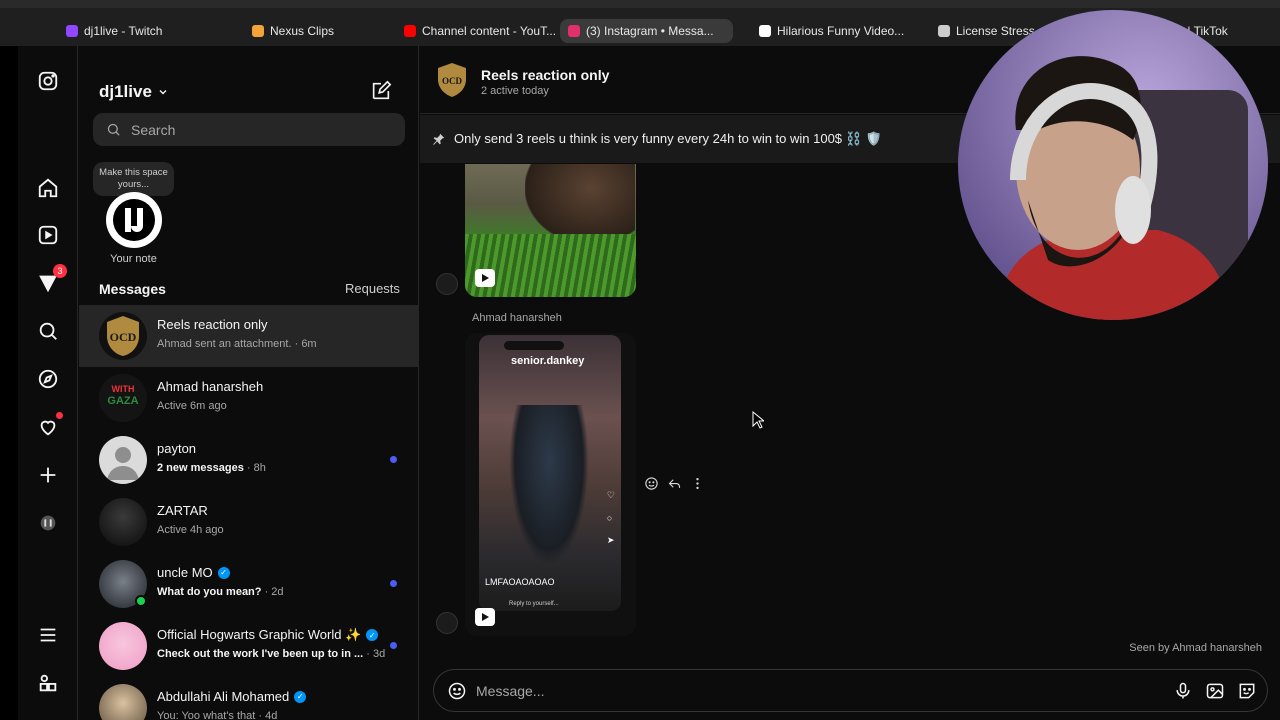  Describe the element at coordinates (224, 344) in the screenshot. I see `conversation-preview: Ahmad sent an attachment.` at that location.